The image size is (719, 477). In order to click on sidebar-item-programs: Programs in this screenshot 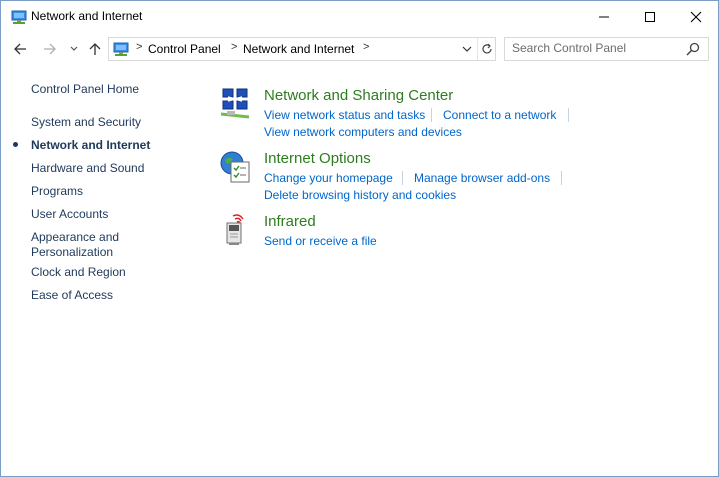, I will do `click(57, 191)`.